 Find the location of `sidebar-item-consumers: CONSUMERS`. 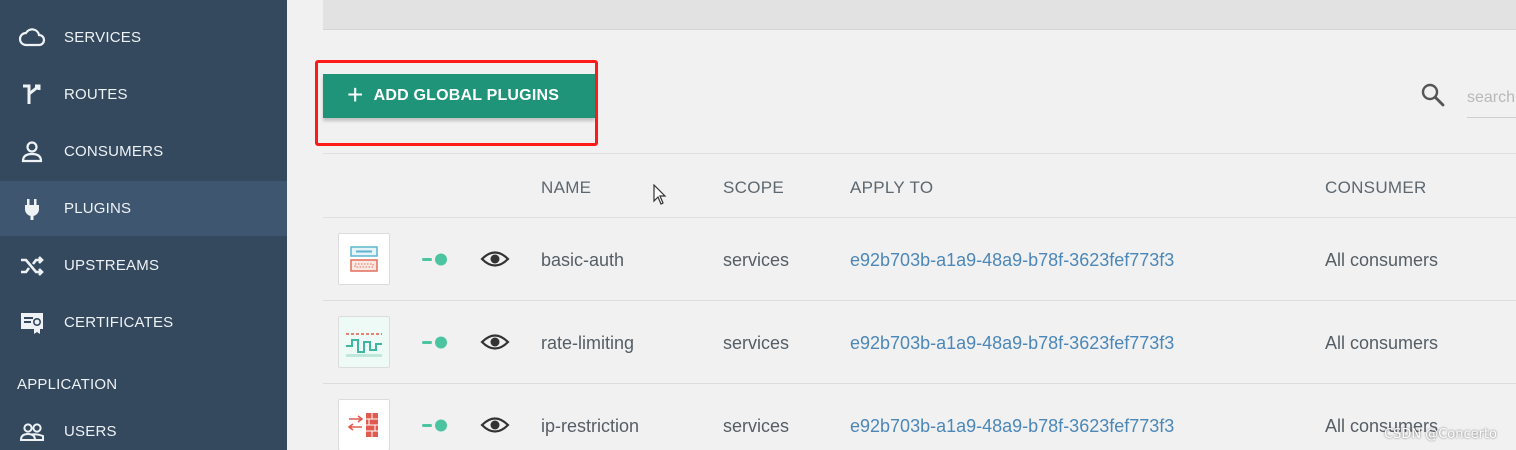

sidebar-item-consumers: CONSUMERS is located at coordinates (143, 151).